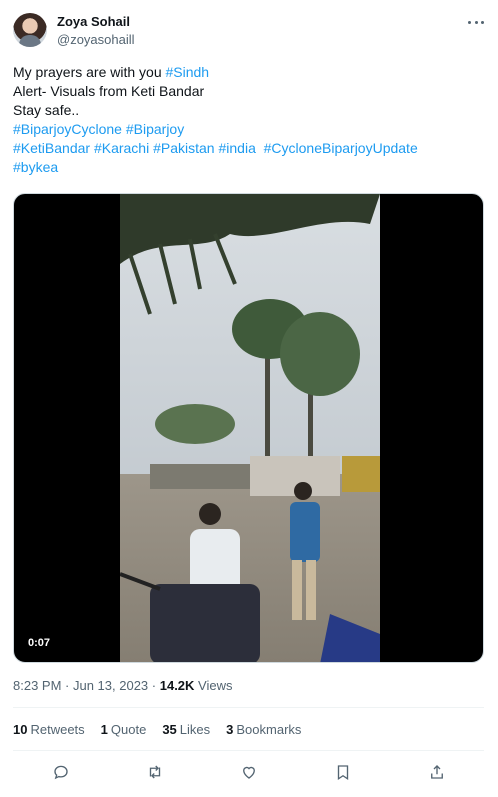 The height and width of the screenshot is (797, 498). What do you see at coordinates (155, 772) in the screenshot?
I see `retweet-icon` at bounding box center [155, 772].